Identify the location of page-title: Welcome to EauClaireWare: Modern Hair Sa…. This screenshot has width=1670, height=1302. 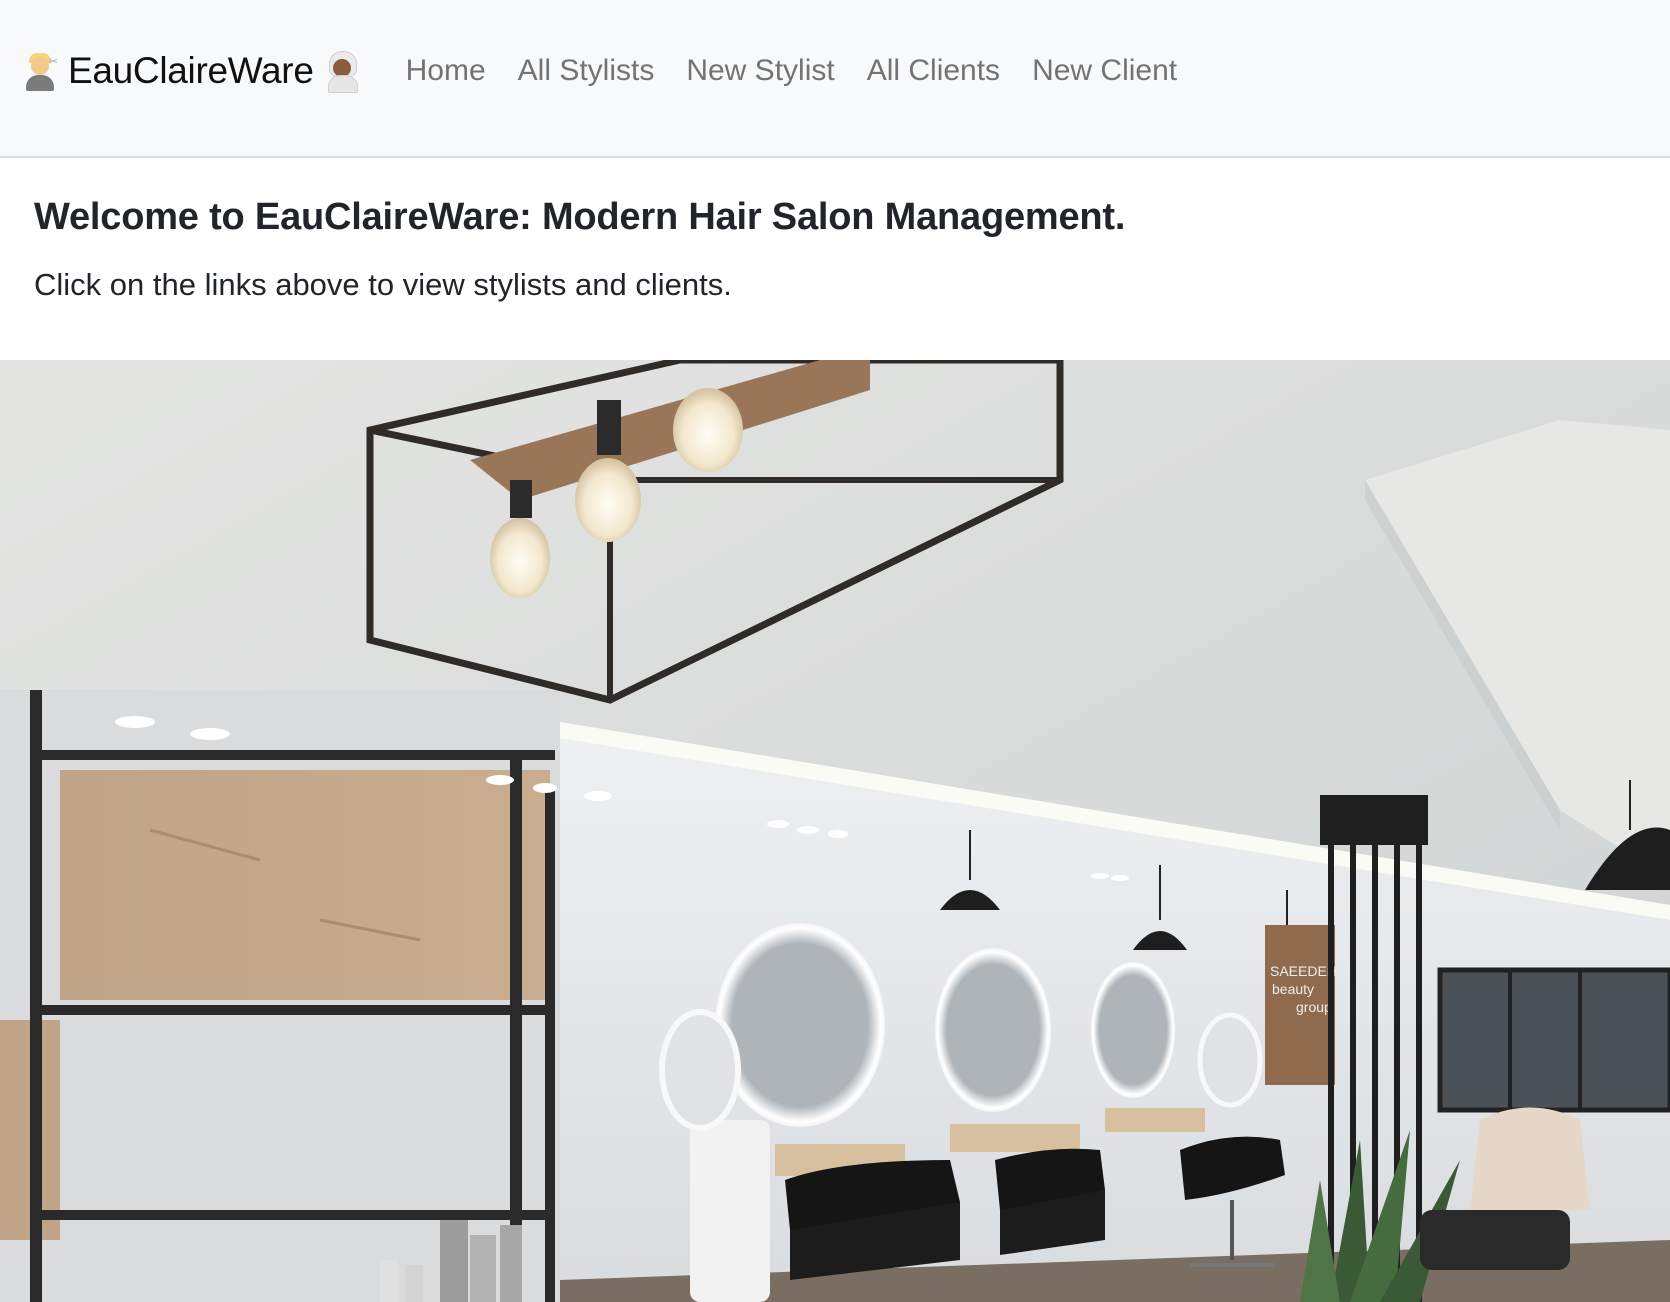
(580, 217).